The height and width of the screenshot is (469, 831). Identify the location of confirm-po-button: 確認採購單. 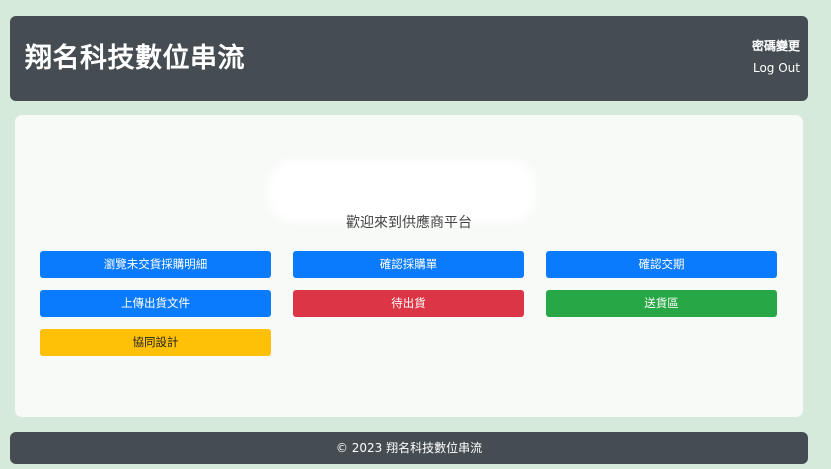
(408, 264).